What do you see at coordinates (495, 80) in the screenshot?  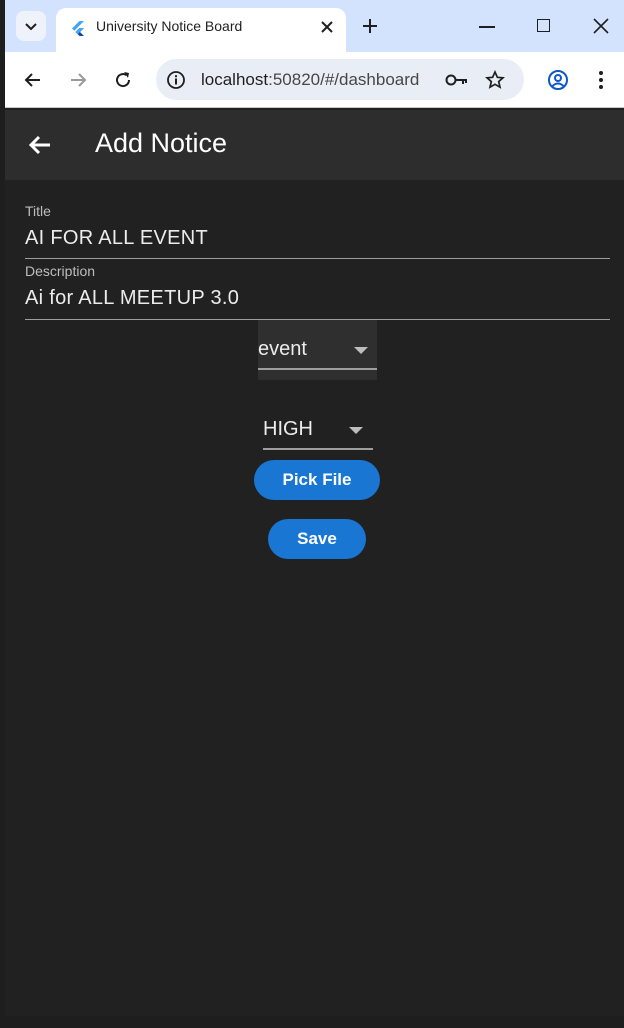 I see `star-icon` at bounding box center [495, 80].